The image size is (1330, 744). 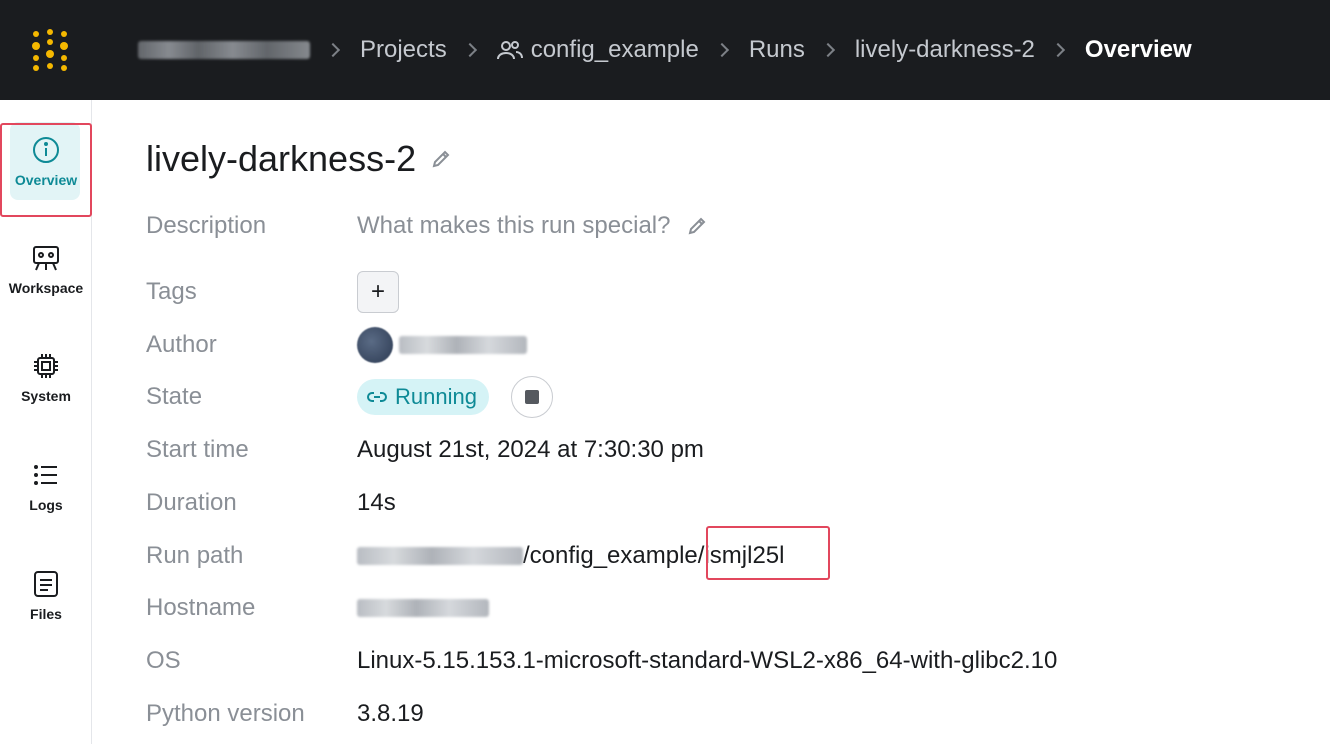 What do you see at coordinates (377, 397) in the screenshot?
I see `running-icon` at bounding box center [377, 397].